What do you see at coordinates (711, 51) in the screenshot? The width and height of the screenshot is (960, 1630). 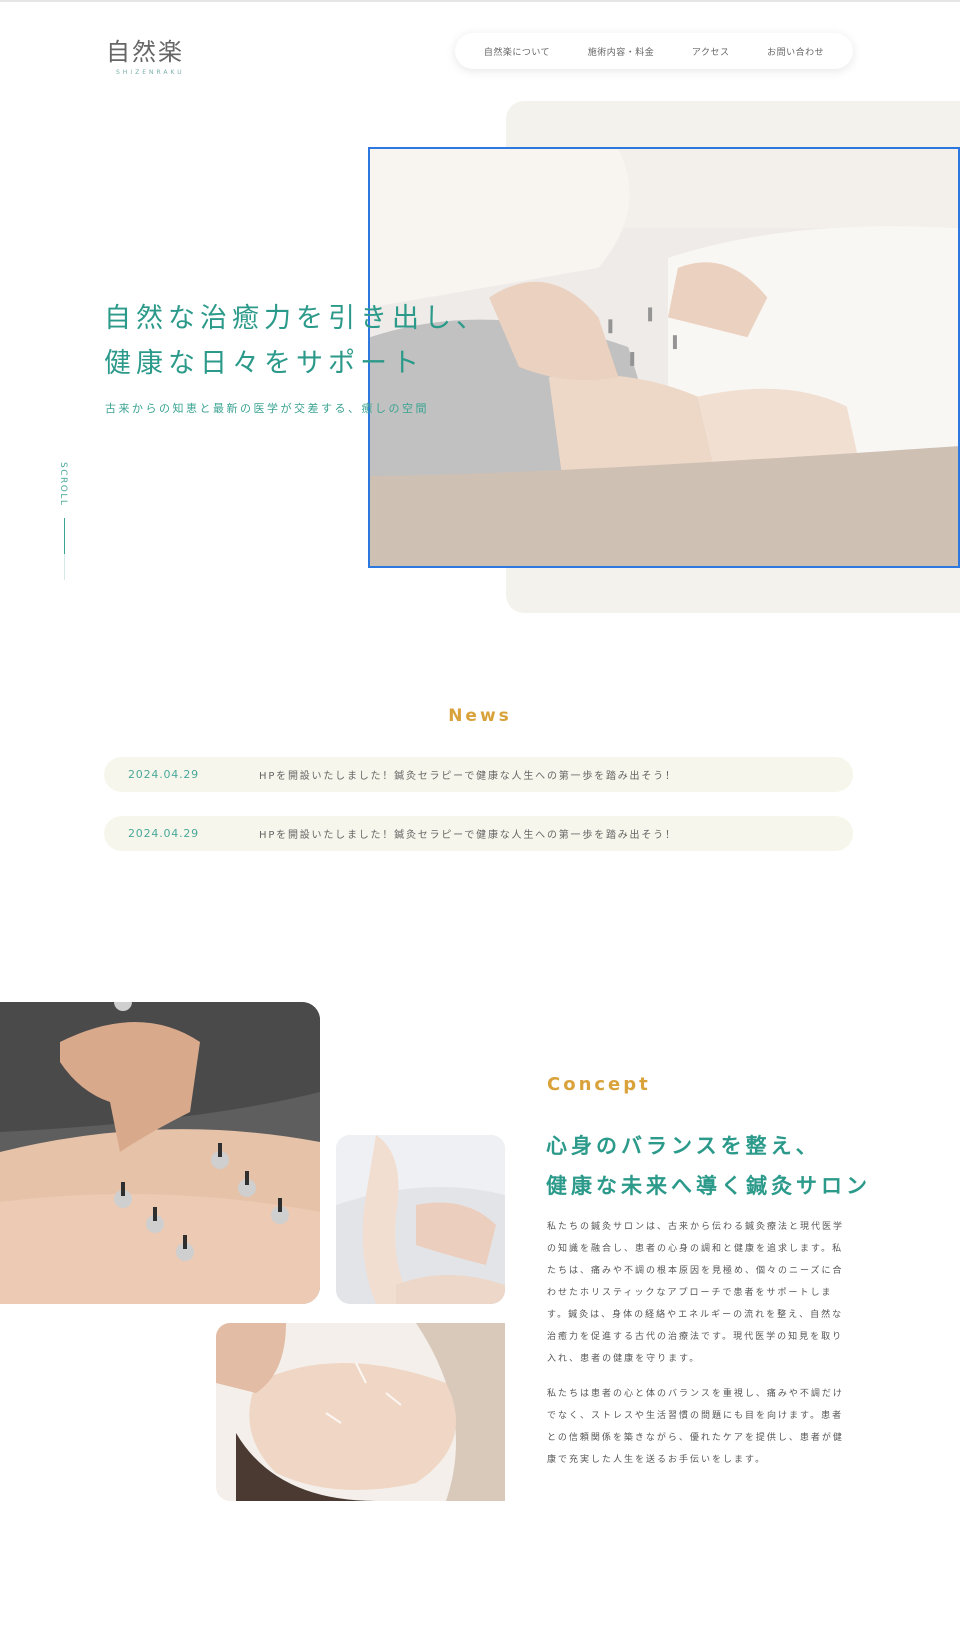 I see `nav-item-access: アクセス` at bounding box center [711, 51].